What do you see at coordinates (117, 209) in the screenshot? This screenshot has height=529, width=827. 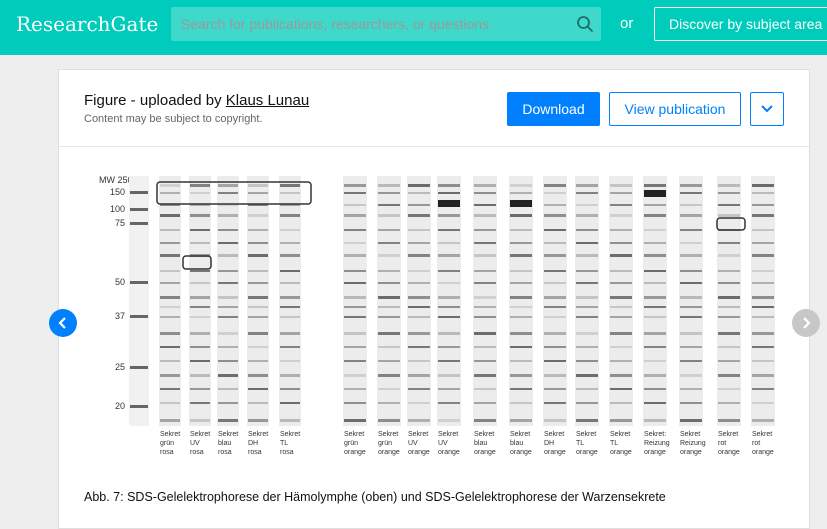 I see `mw-label: 100` at bounding box center [117, 209].